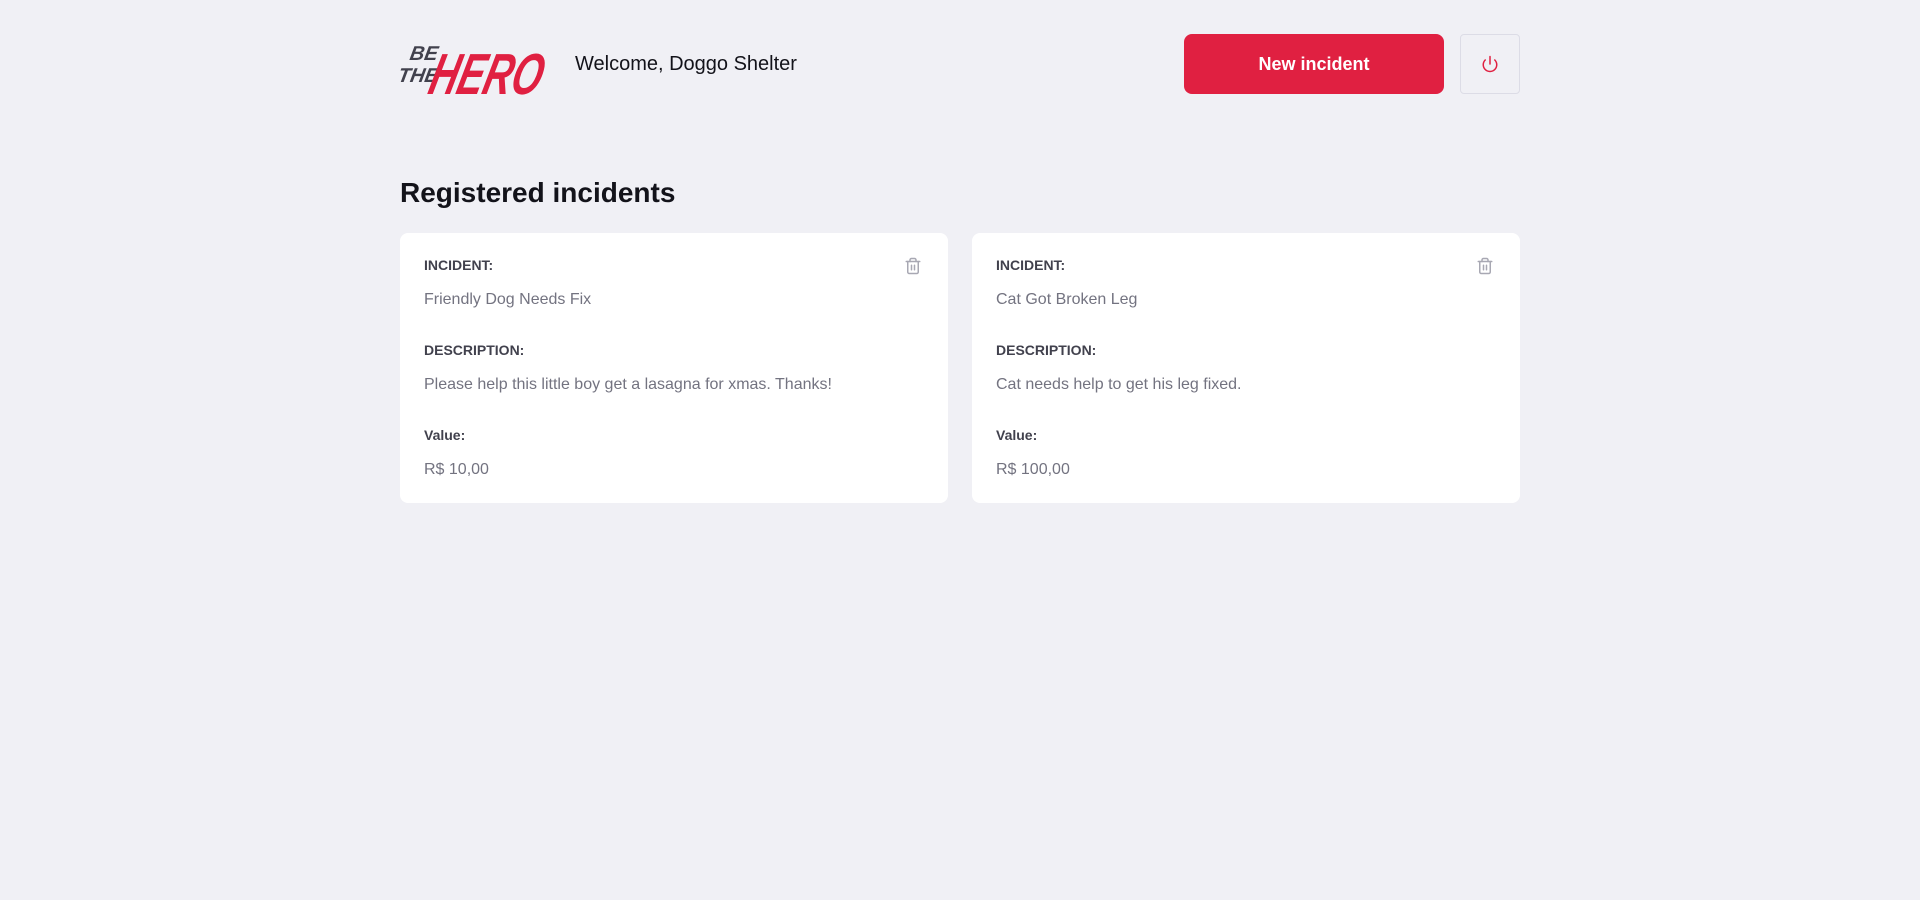  I want to click on be-the-hero-logo: BE THE HERO, so click(475, 70).